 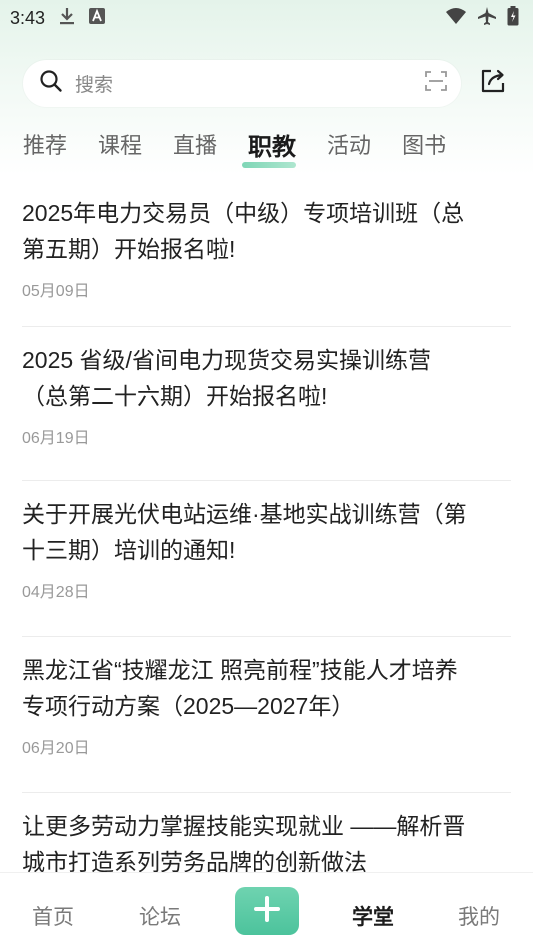 I want to click on nav-mine: 我的, so click(x=479, y=916).